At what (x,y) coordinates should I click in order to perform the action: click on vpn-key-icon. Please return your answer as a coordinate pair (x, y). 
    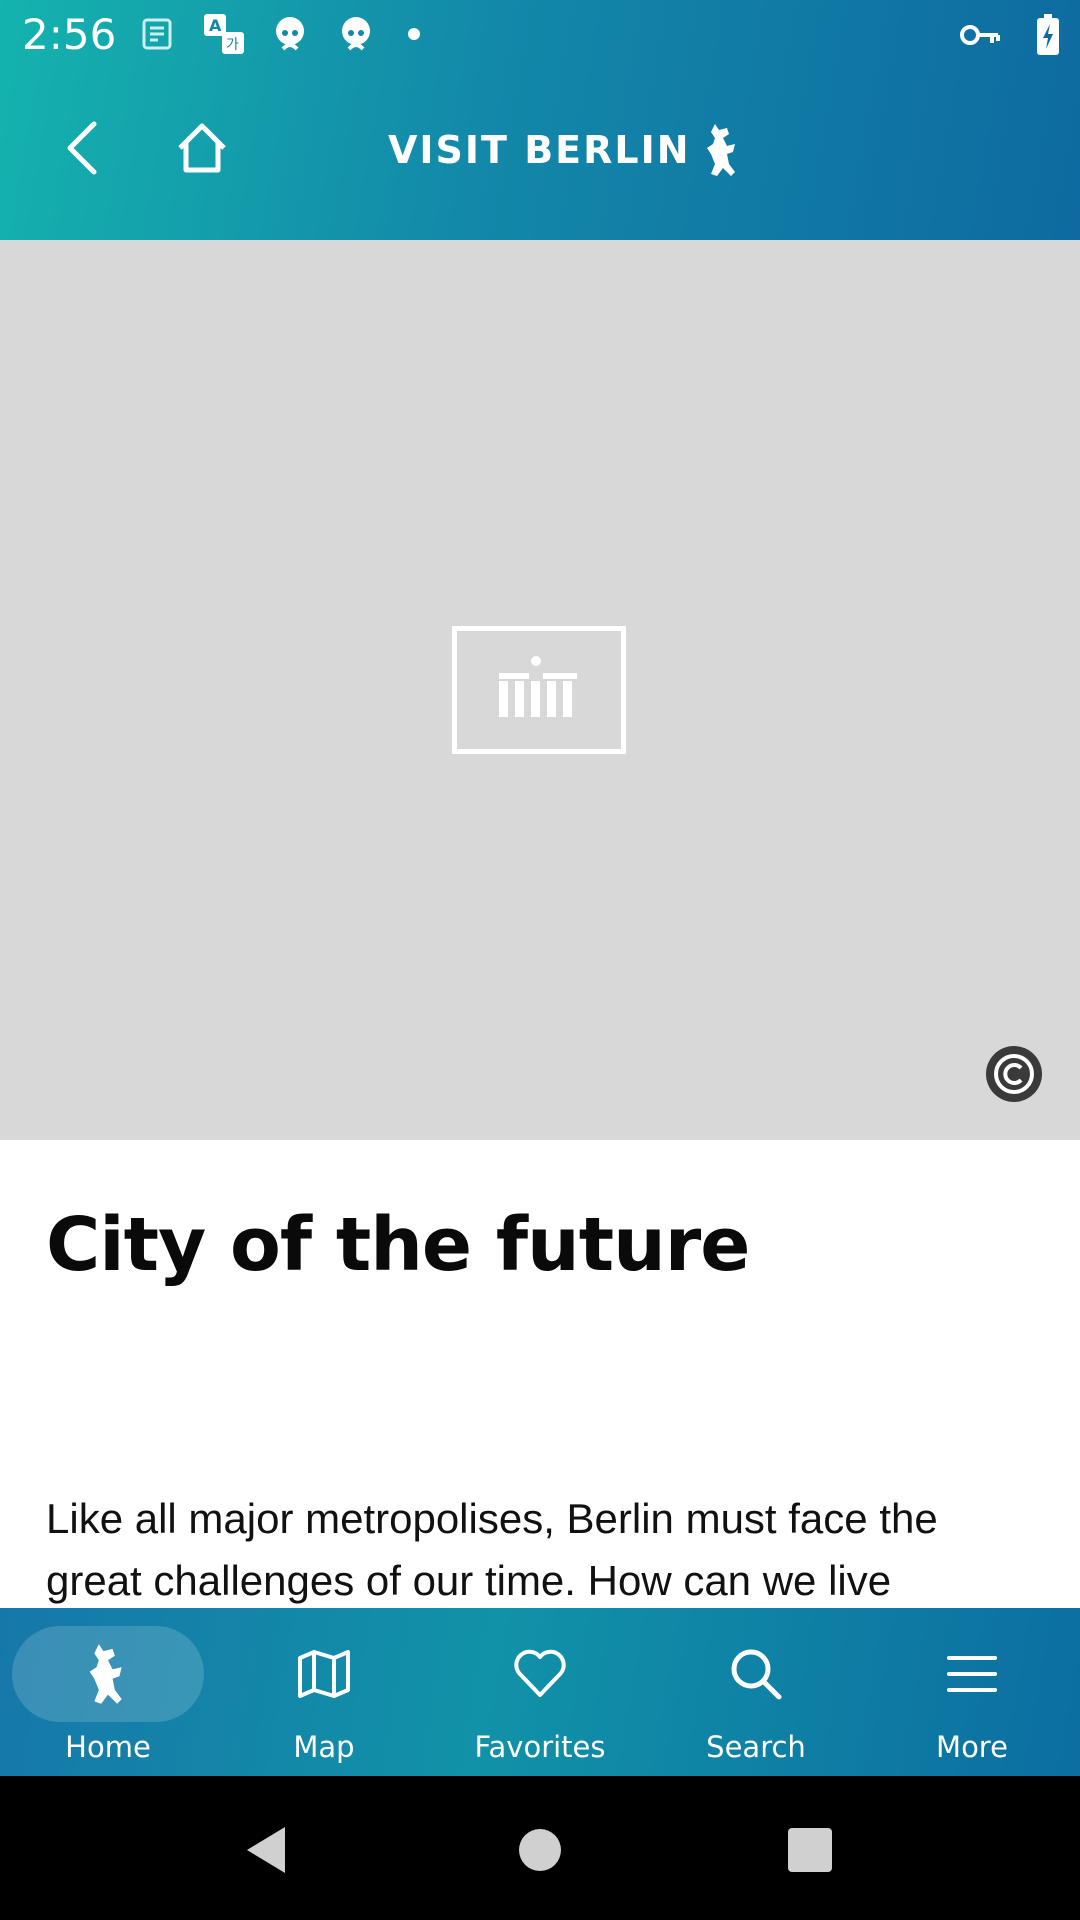
    Looking at the image, I should click on (980, 37).